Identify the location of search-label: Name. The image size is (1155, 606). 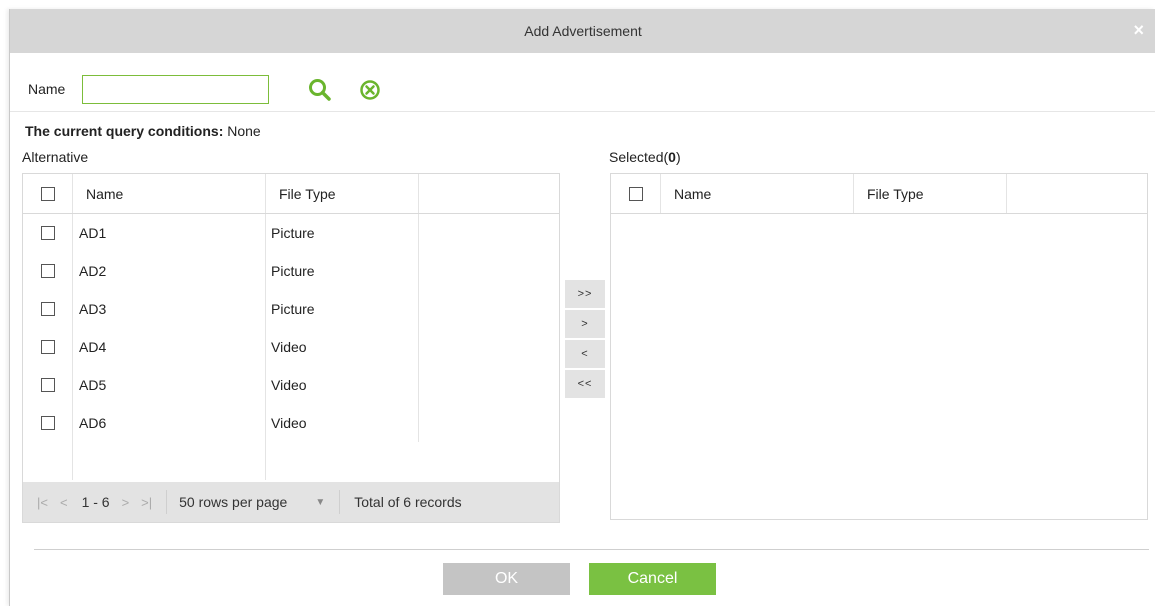
(47, 89).